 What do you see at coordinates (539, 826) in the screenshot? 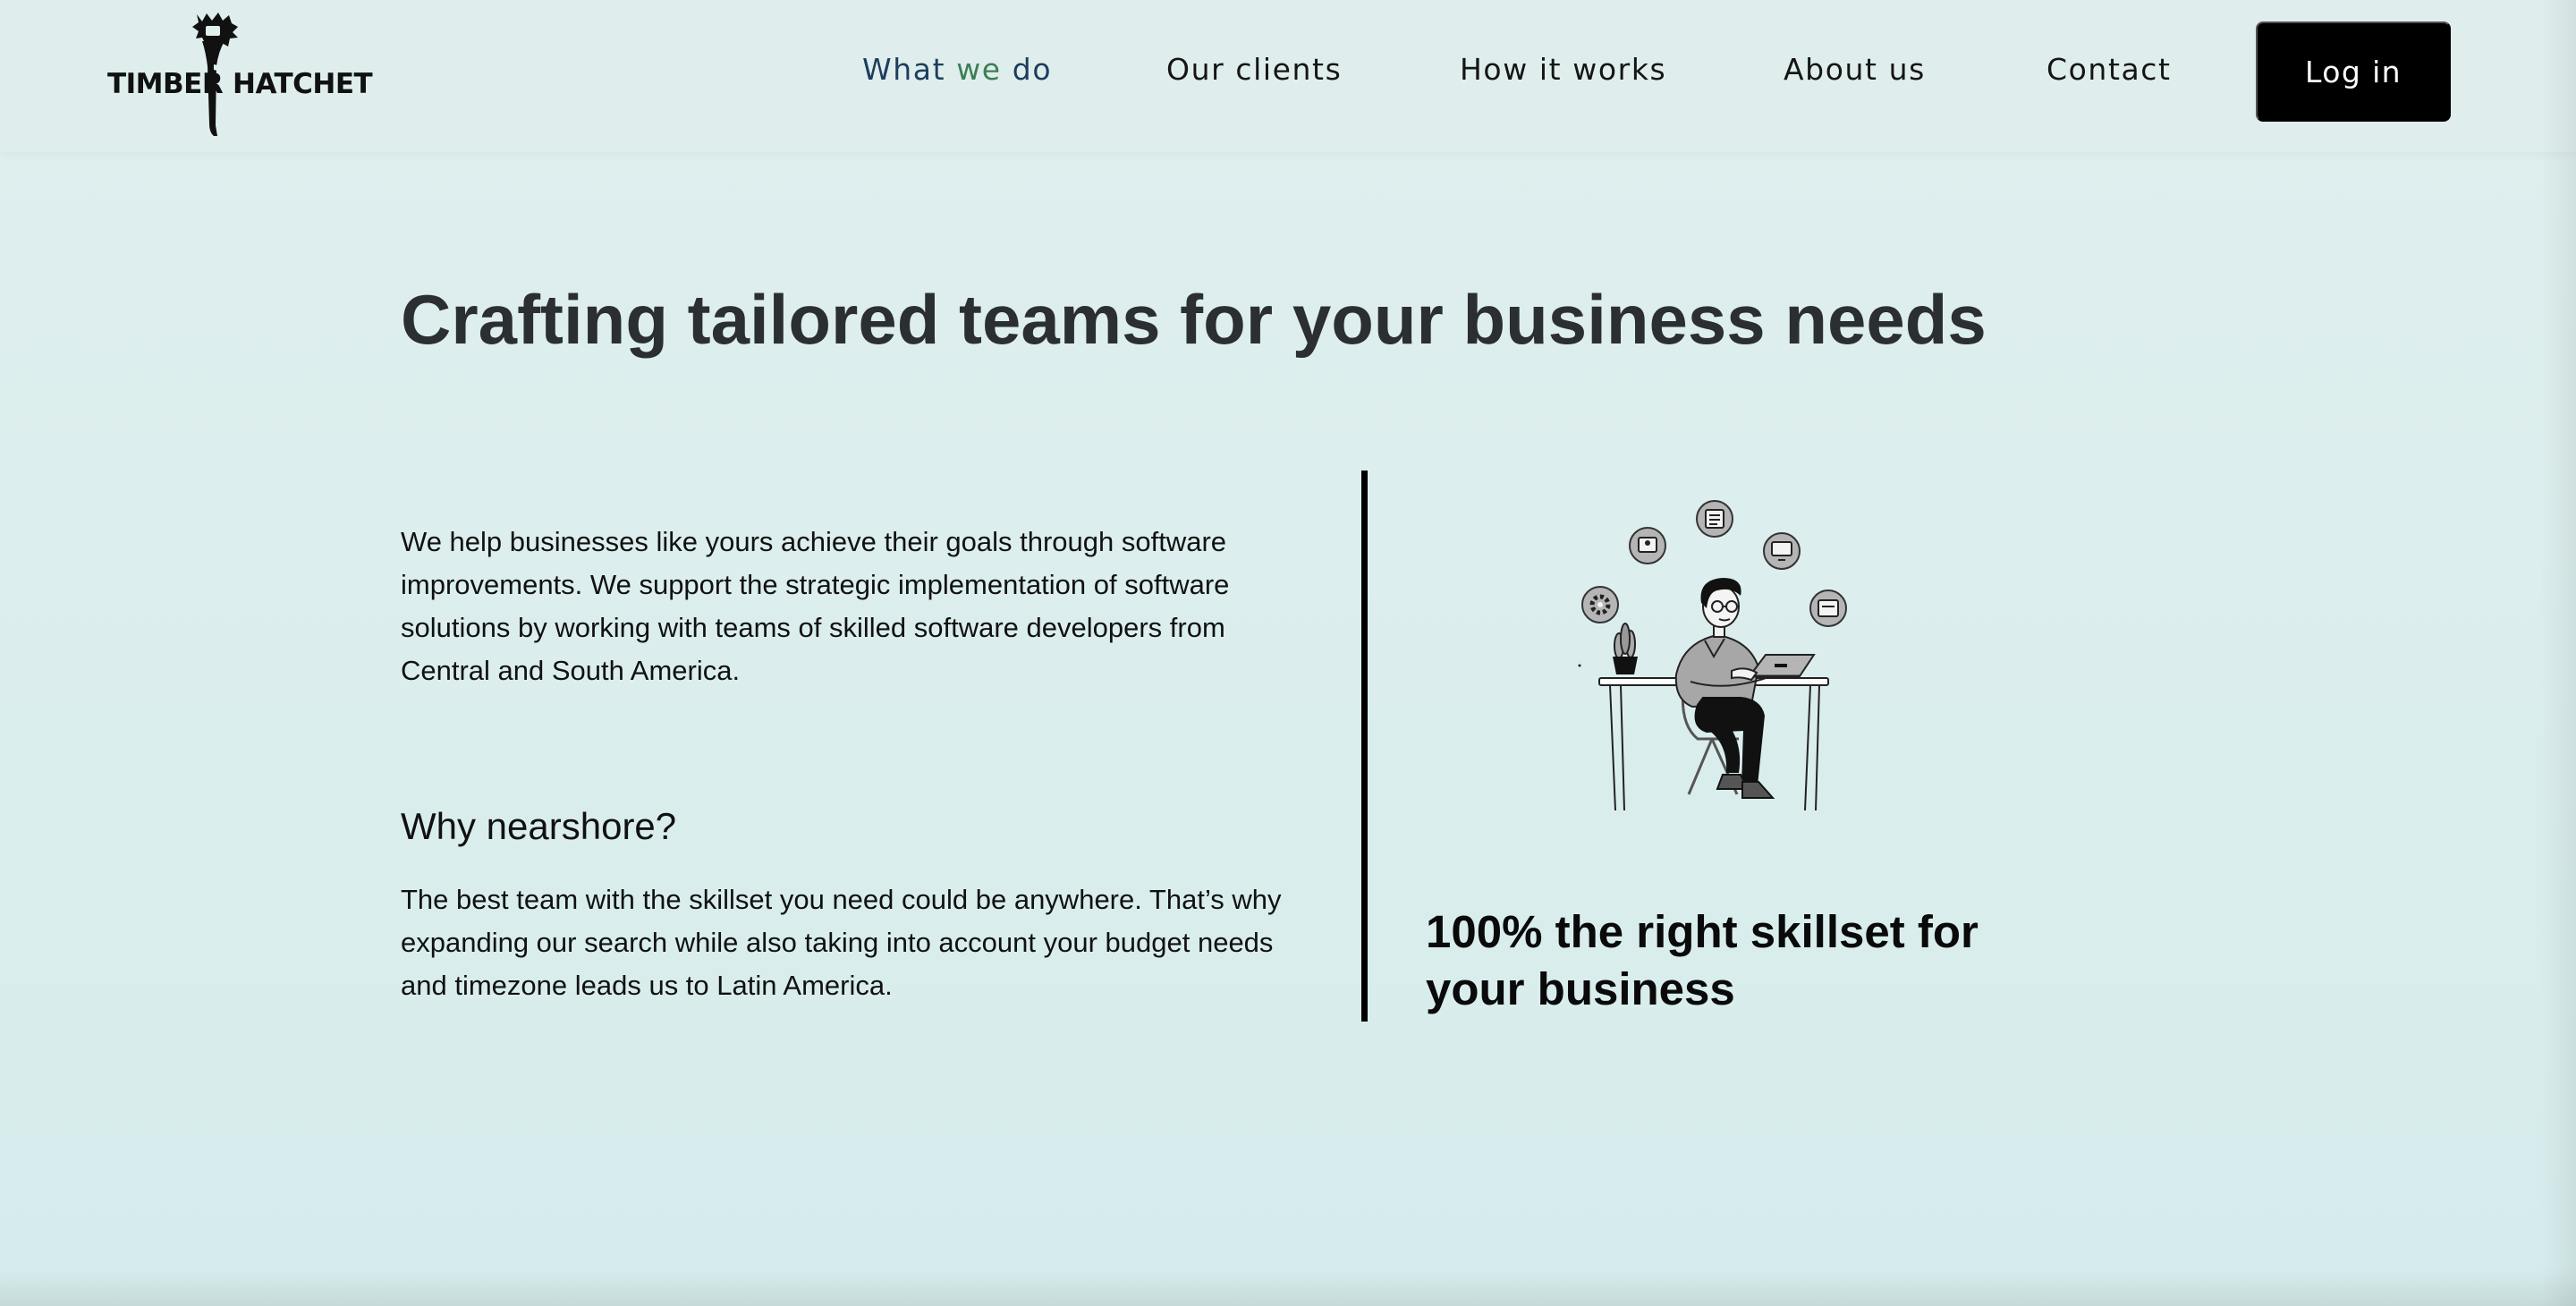
I see `why-nearshore-heading: Why nearshore?` at bounding box center [539, 826].